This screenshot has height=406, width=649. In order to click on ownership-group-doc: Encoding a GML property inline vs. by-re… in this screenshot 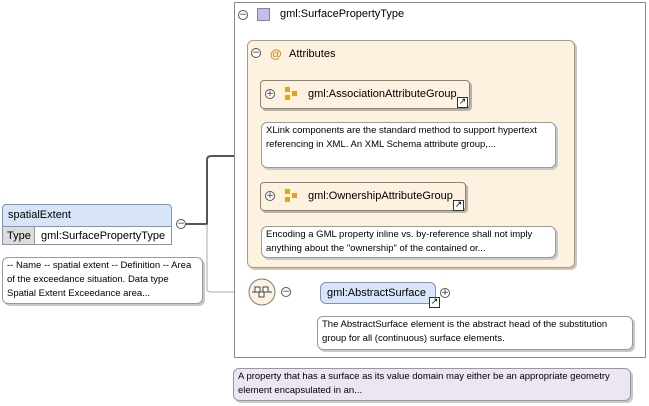, I will do `click(408, 242)`.